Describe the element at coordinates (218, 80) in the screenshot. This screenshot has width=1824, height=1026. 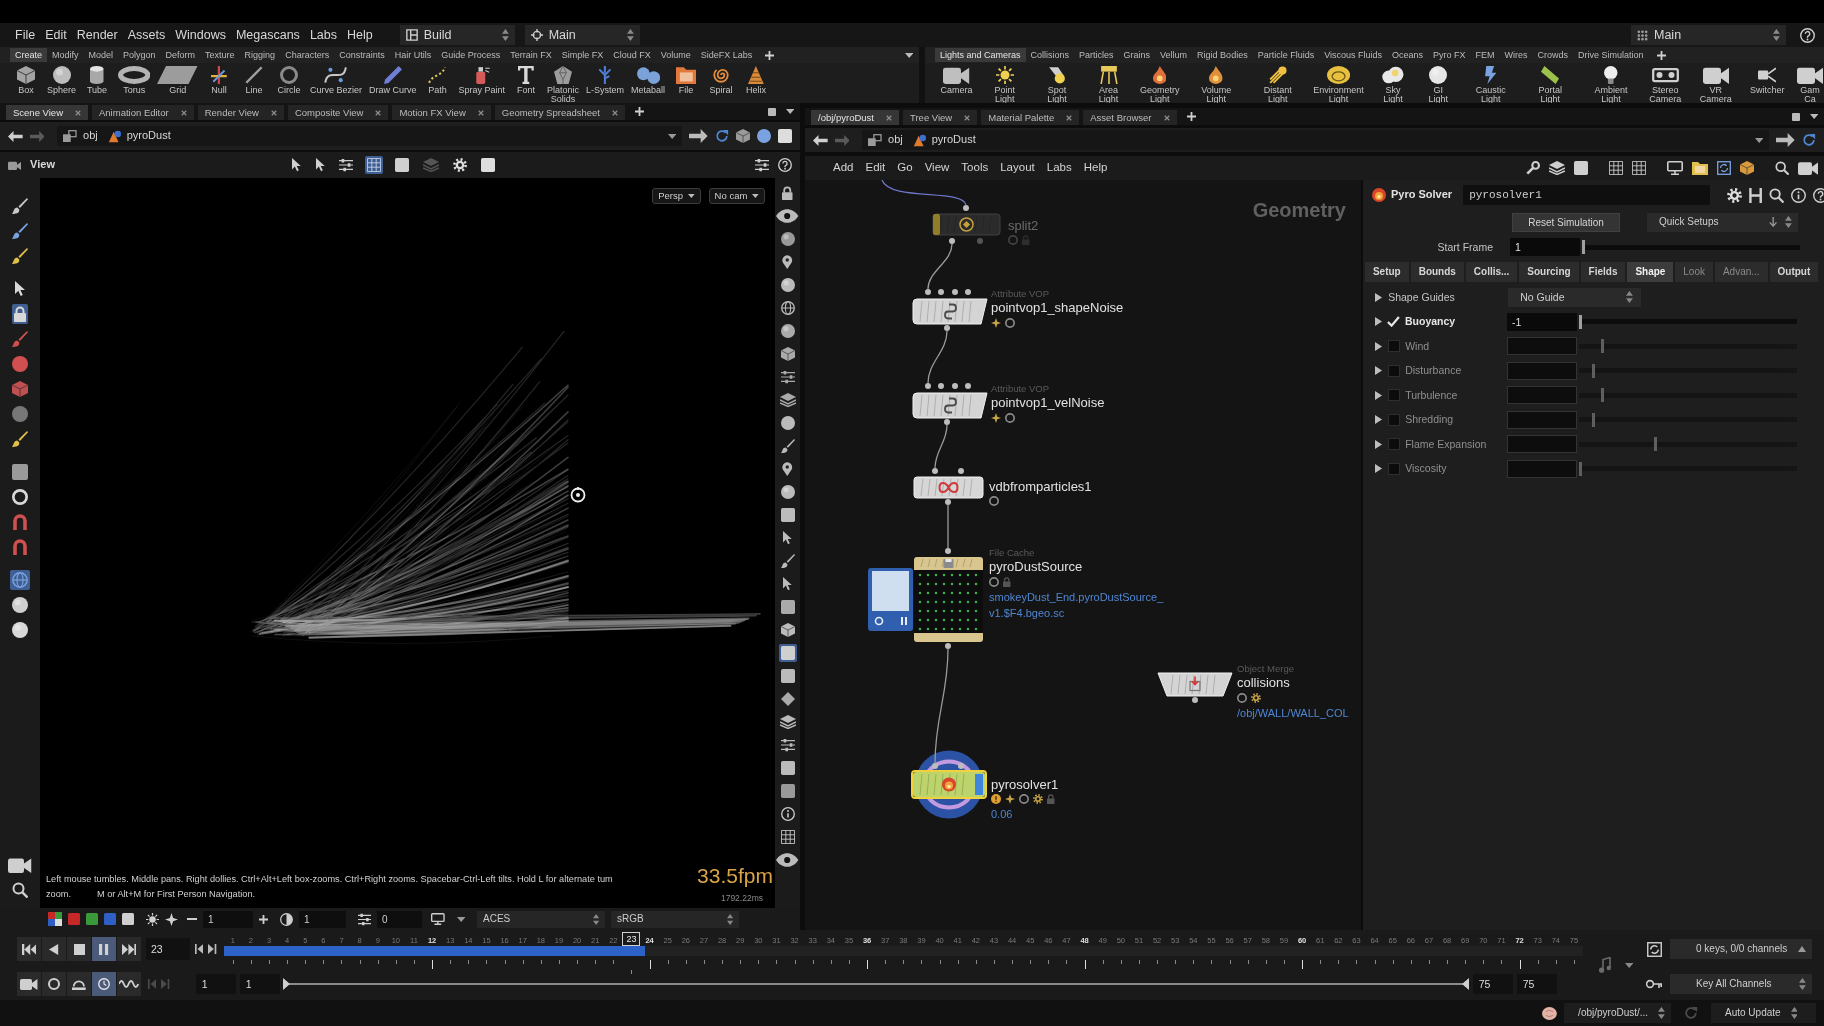
I see `shelf-tool: Null` at that location.